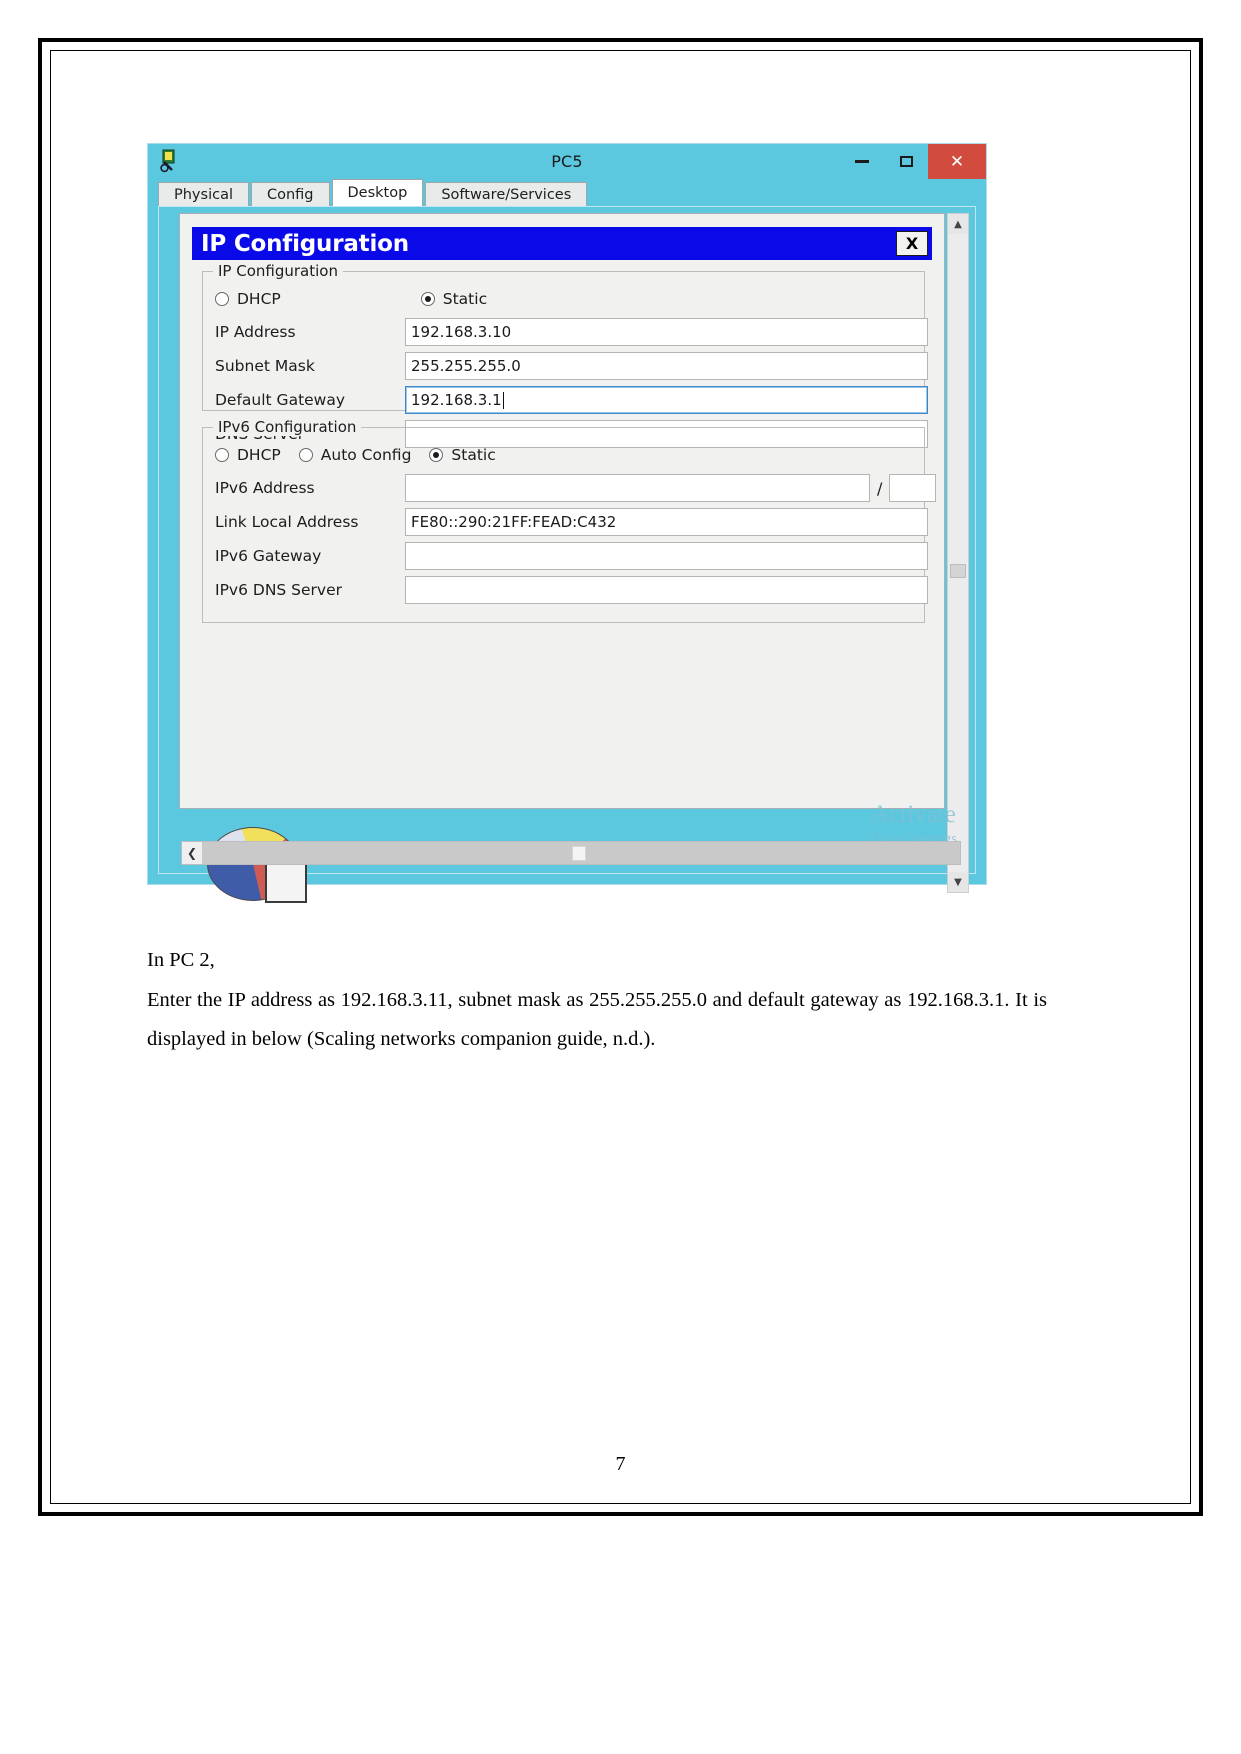 Image resolution: width=1241 pixels, height=1754 pixels. What do you see at coordinates (514, 522) in the screenshot?
I see `link-local-address-value: FE80::290:21FF:FEAD:C432` at bounding box center [514, 522].